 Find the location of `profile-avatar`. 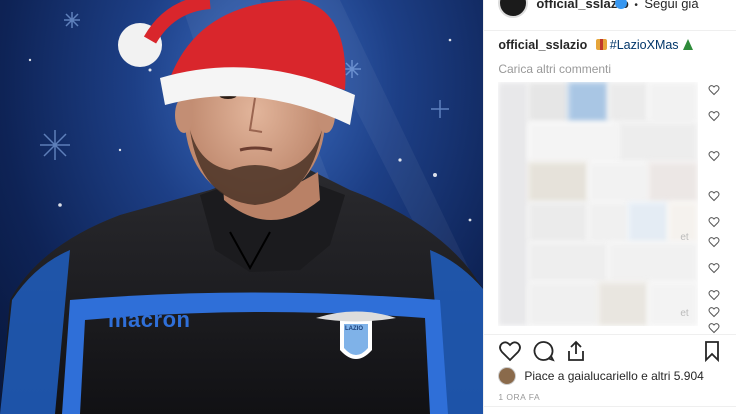

profile-avatar is located at coordinates (513, 9).